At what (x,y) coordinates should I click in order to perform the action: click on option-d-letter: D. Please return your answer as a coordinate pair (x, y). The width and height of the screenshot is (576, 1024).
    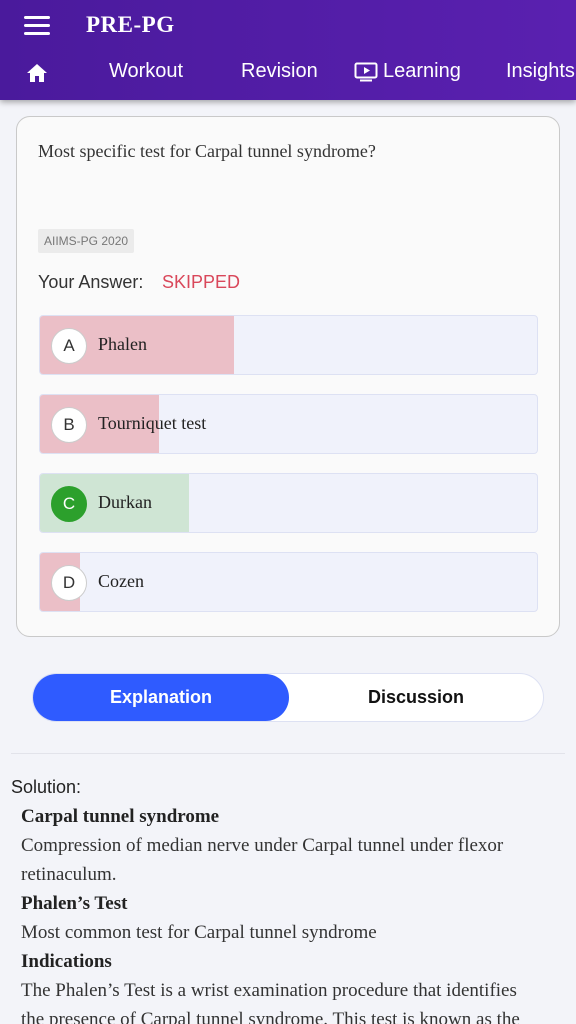
    Looking at the image, I should click on (69, 583).